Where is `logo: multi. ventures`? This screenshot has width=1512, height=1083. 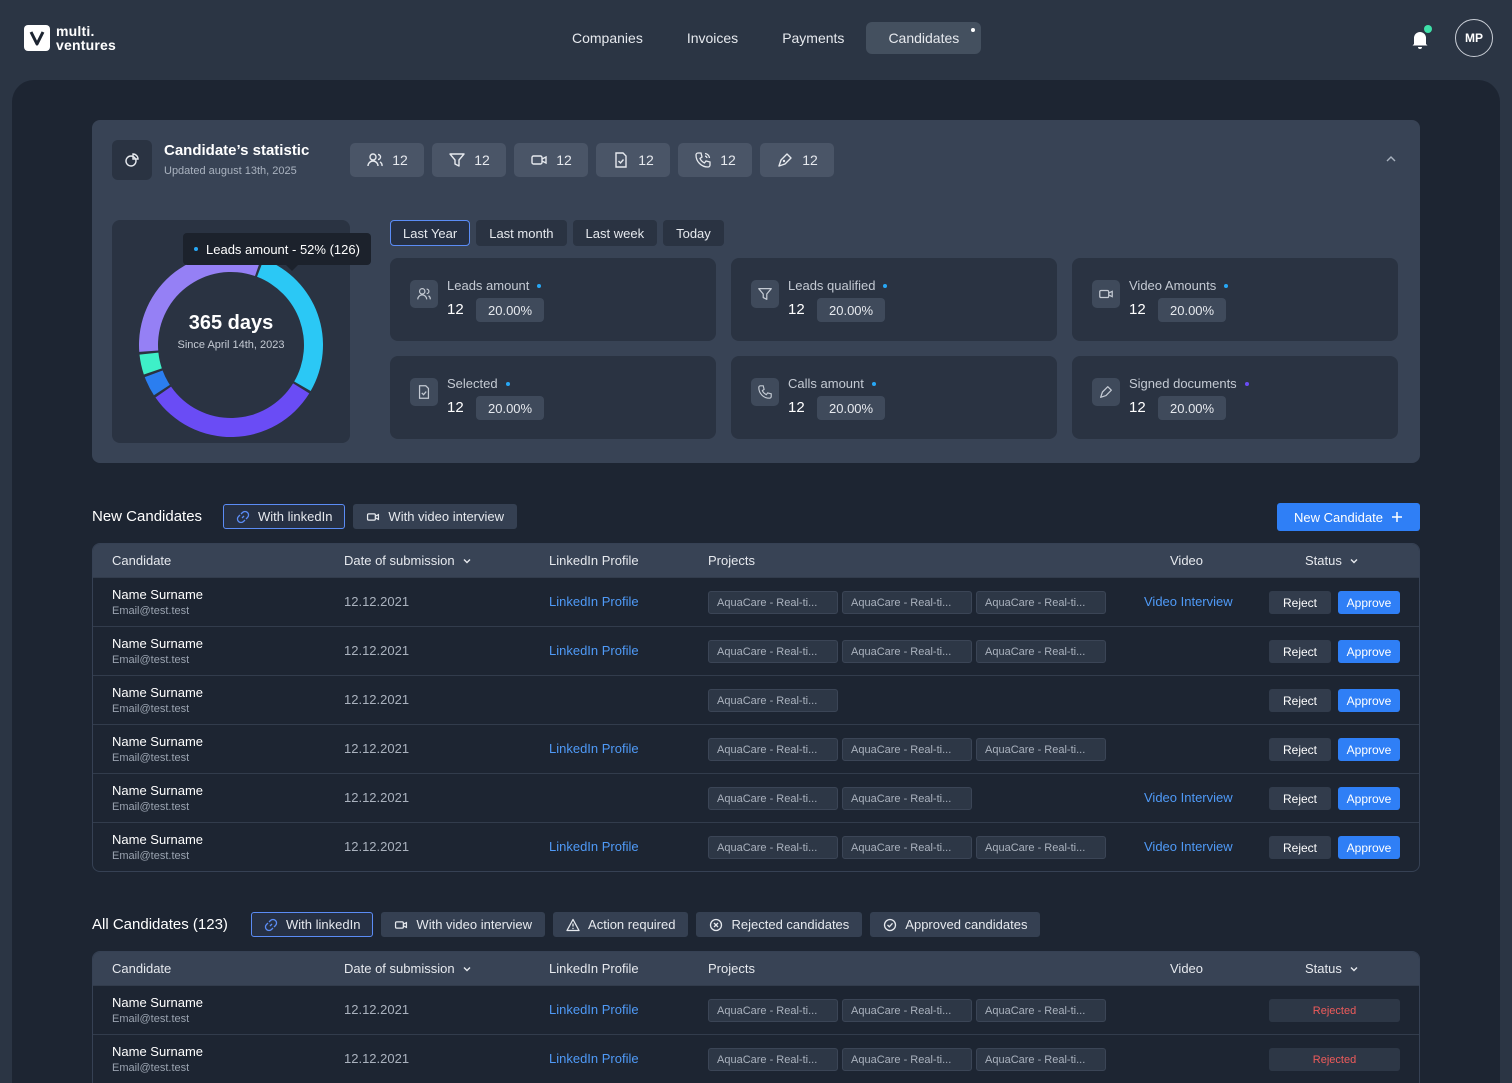 logo: multi. ventures is located at coordinates (70, 38).